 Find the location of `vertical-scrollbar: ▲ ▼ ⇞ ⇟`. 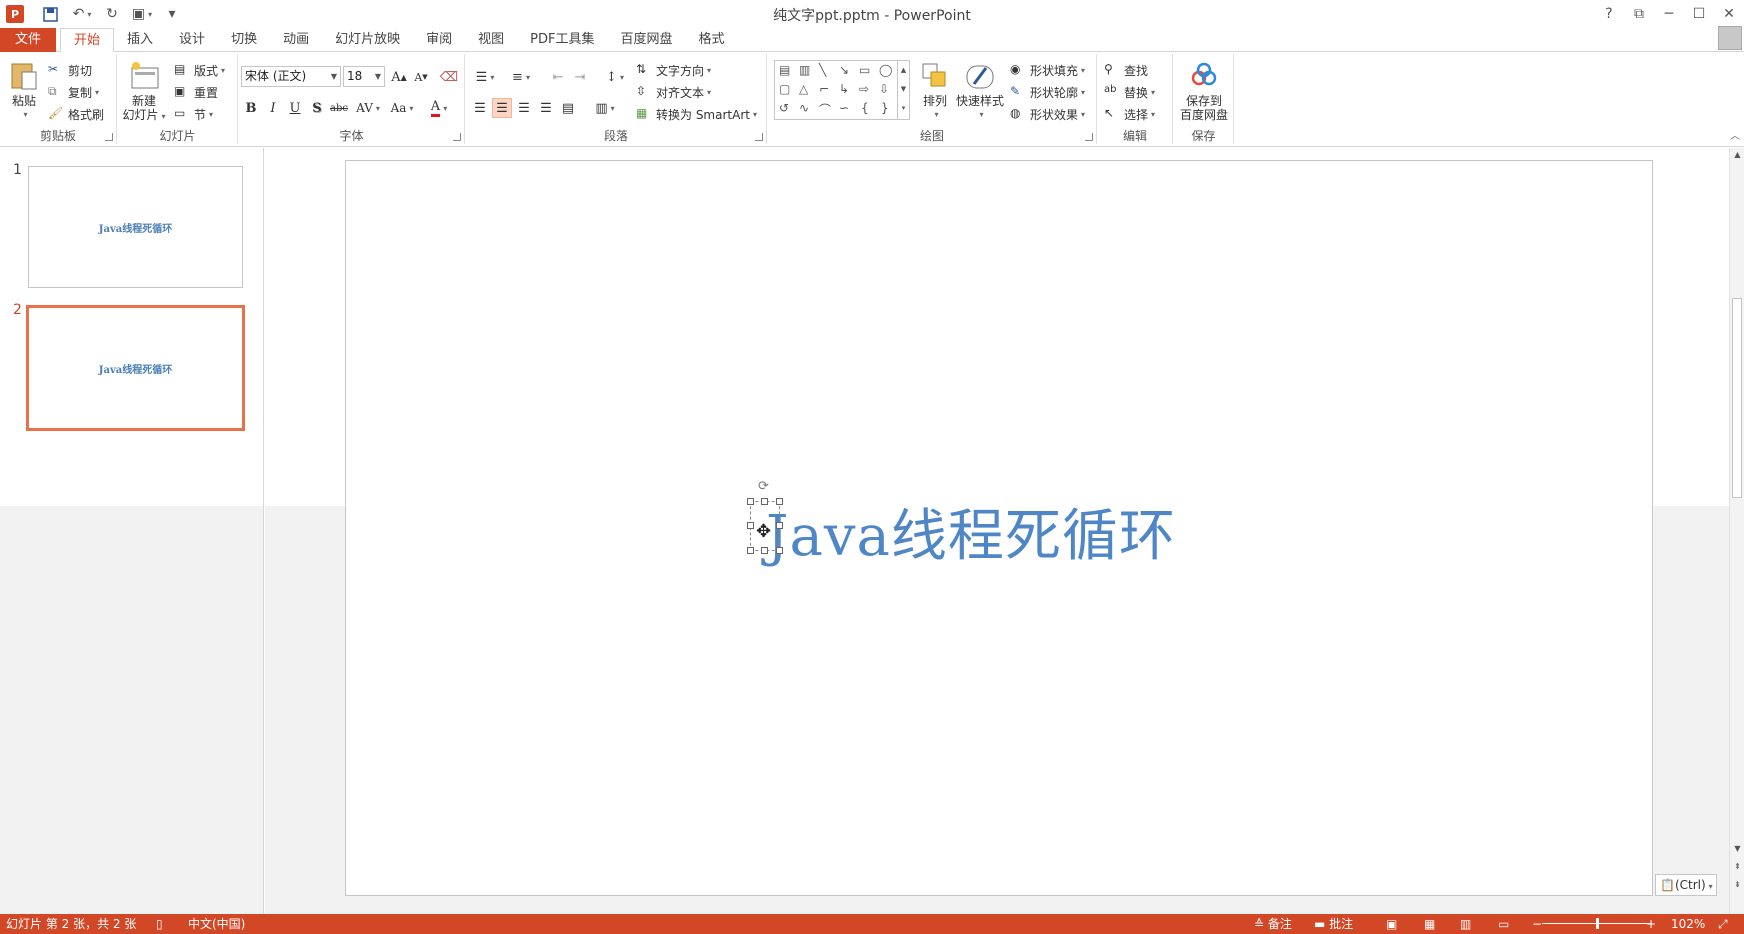

vertical-scrollbar: ▲ ▼ ⇞ ⇟ is located at coordinates (1736, 531).